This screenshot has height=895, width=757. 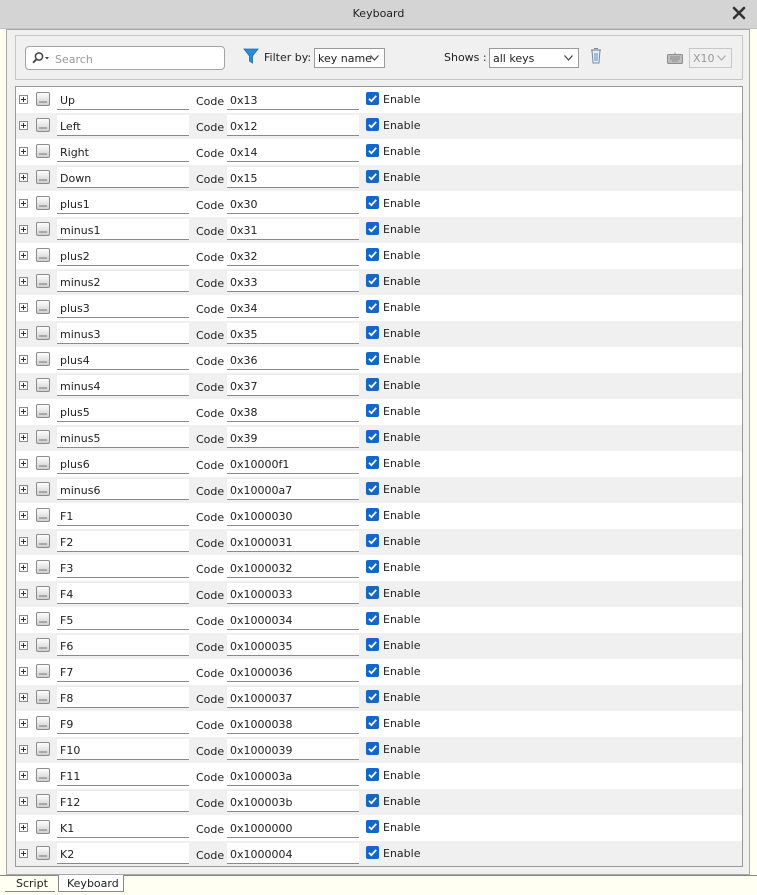 What do you see at coordinates (137, 59) in the screenshot?
I see `search-input` at bounding box center [137, 59].